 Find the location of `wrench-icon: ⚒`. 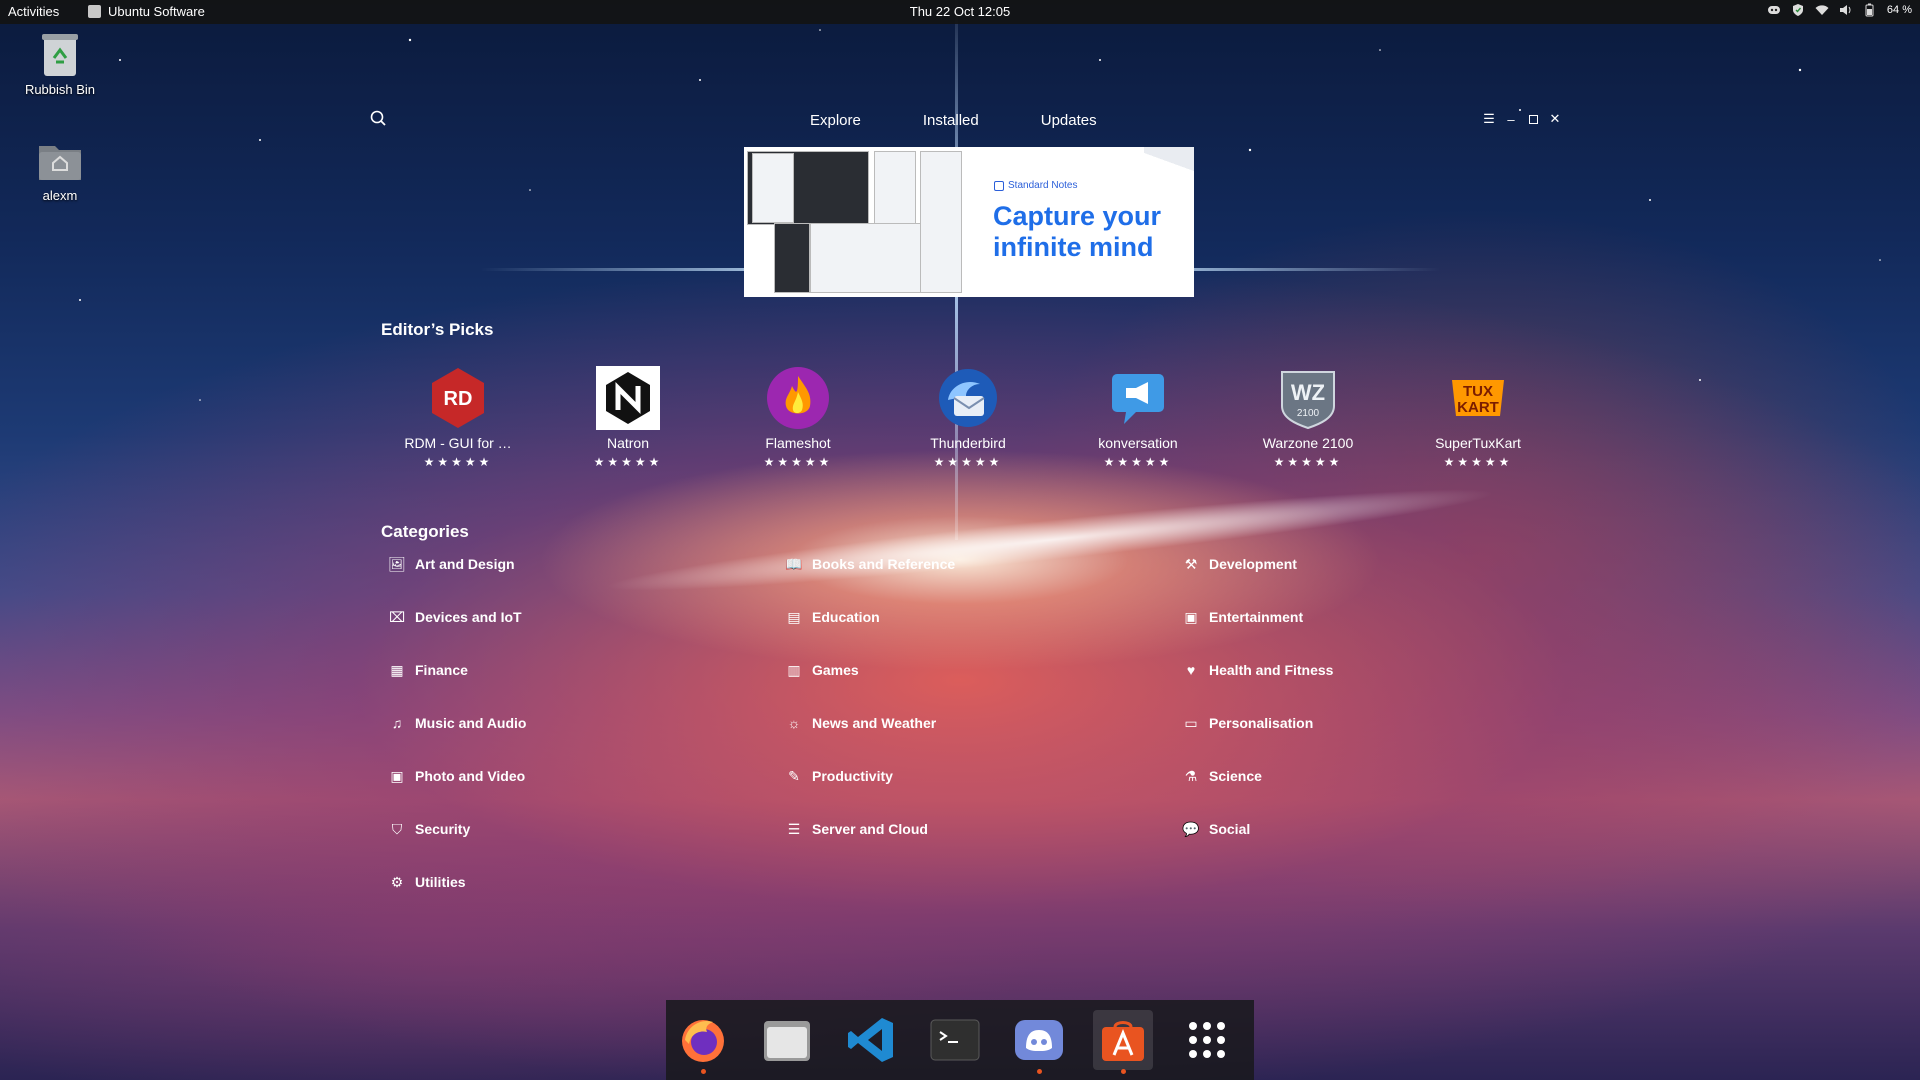

wrench-icon: ⚒ is located at coordinates (1191, 563).